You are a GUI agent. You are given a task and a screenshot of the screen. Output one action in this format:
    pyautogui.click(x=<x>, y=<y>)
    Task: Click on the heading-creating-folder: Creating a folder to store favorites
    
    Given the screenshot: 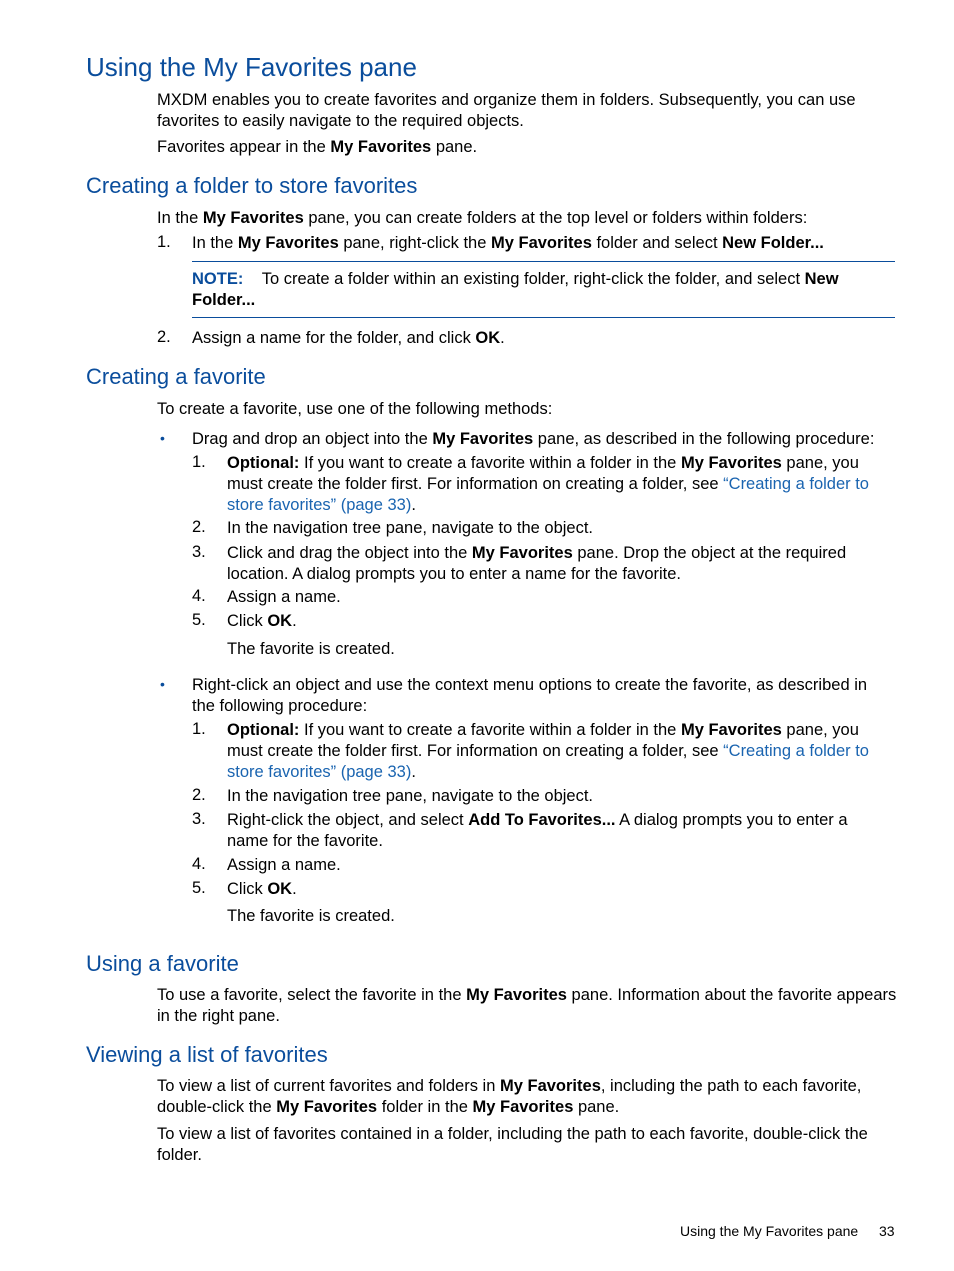 What is the action you would take?
    pyautogui.click(x=252, y=185)
    